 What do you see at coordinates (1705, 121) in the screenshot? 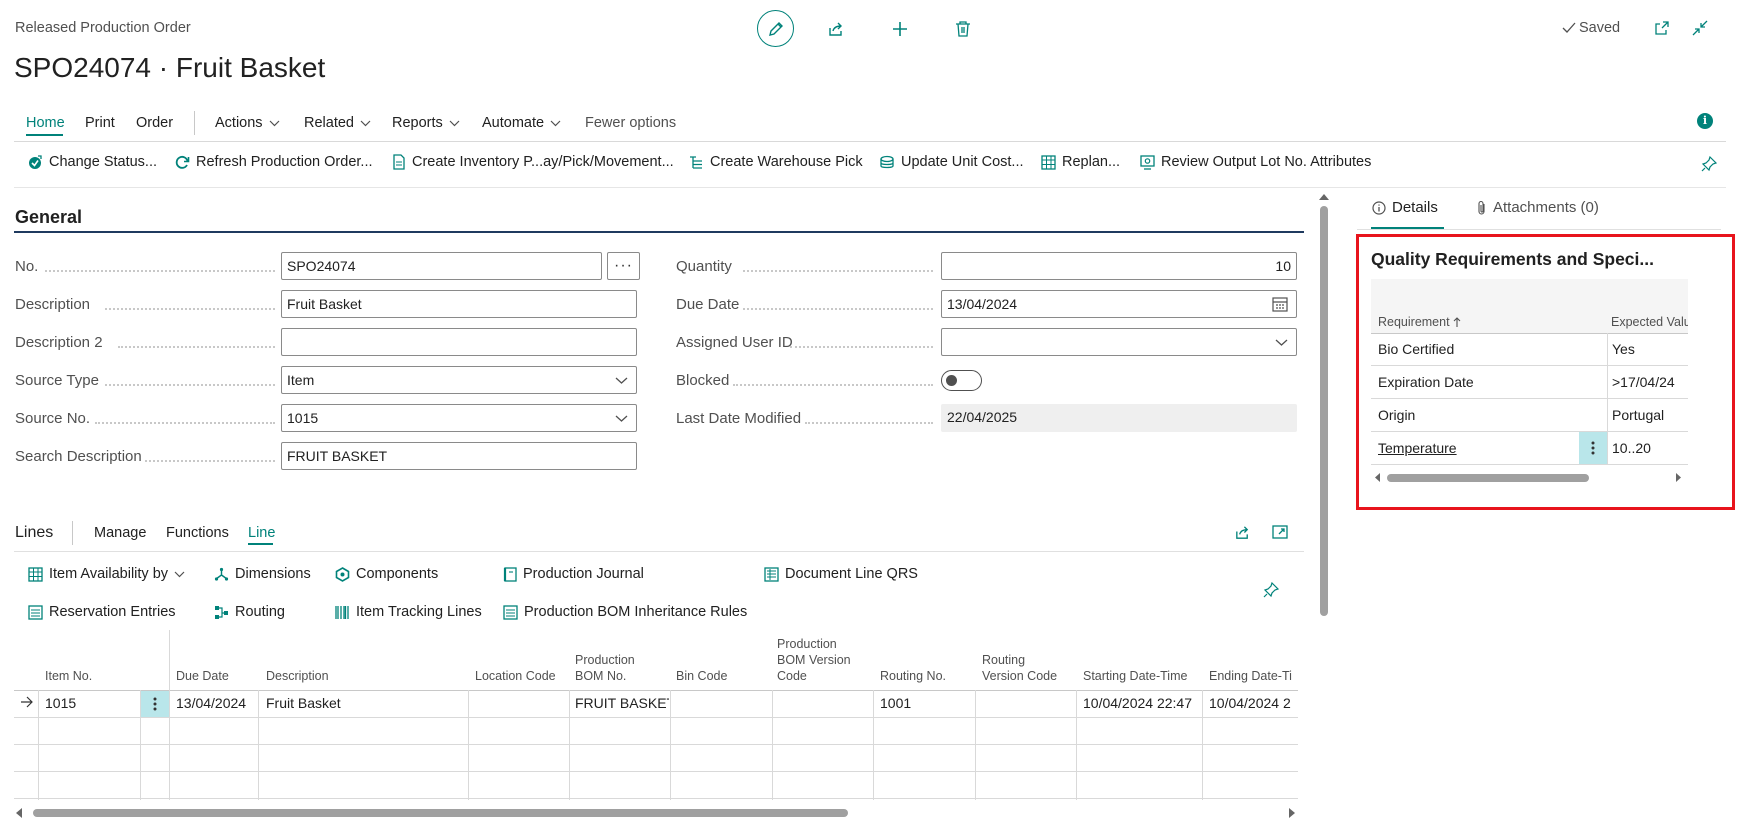
I see `info-button: i` at bounding box center [1705, 121].